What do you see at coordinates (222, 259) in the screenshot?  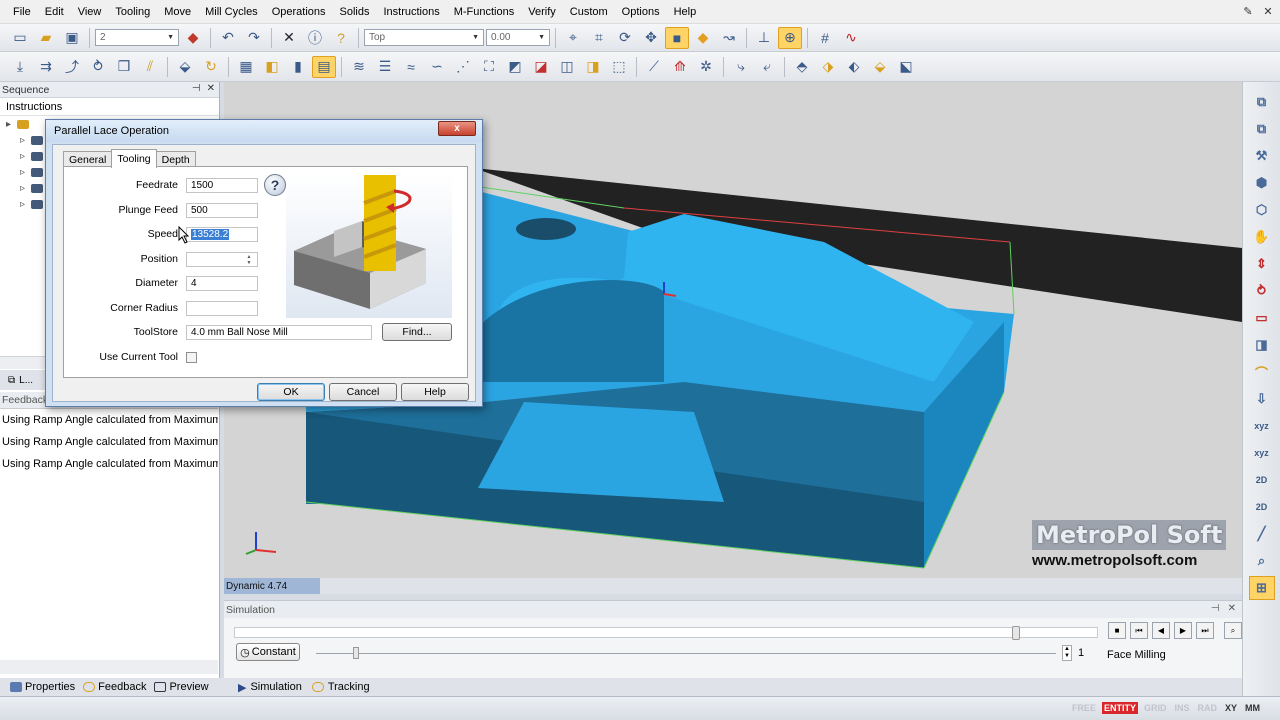 I see `position-spinner: ▲ ▼` at bounding box center [222, 259].